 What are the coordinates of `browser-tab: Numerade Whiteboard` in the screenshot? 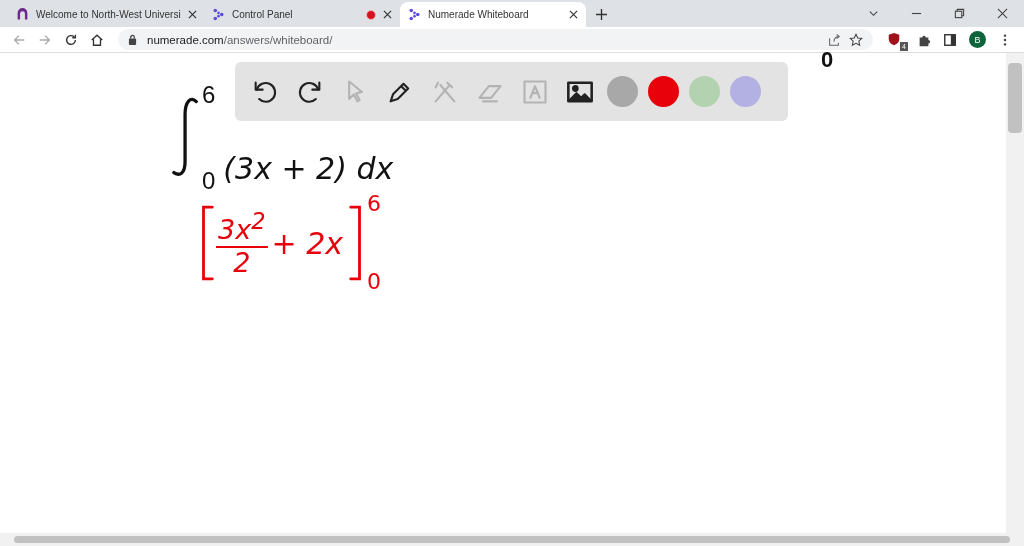 It's located at (493, 14).